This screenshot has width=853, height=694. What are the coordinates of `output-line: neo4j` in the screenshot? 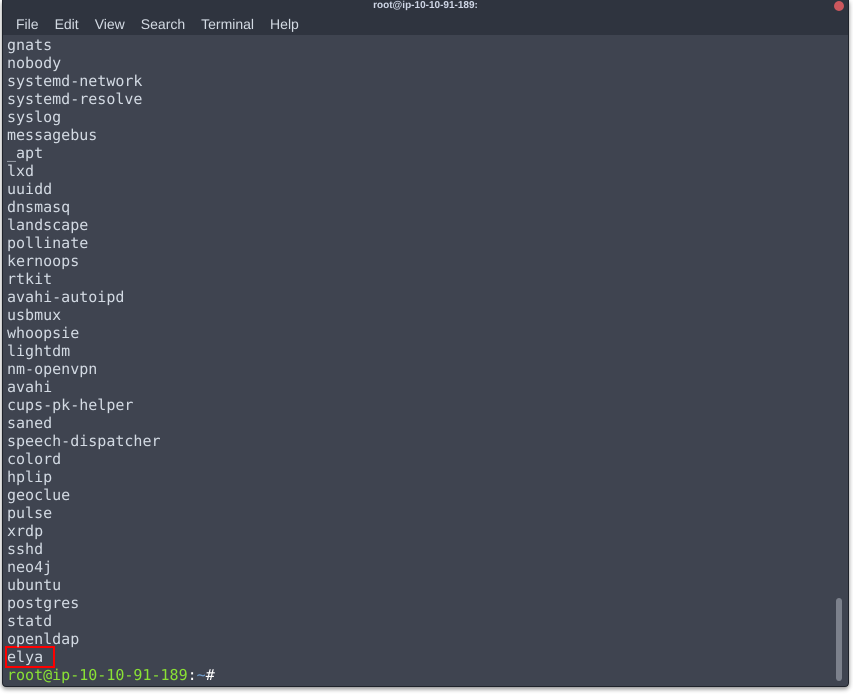 It's located at (29, 567).